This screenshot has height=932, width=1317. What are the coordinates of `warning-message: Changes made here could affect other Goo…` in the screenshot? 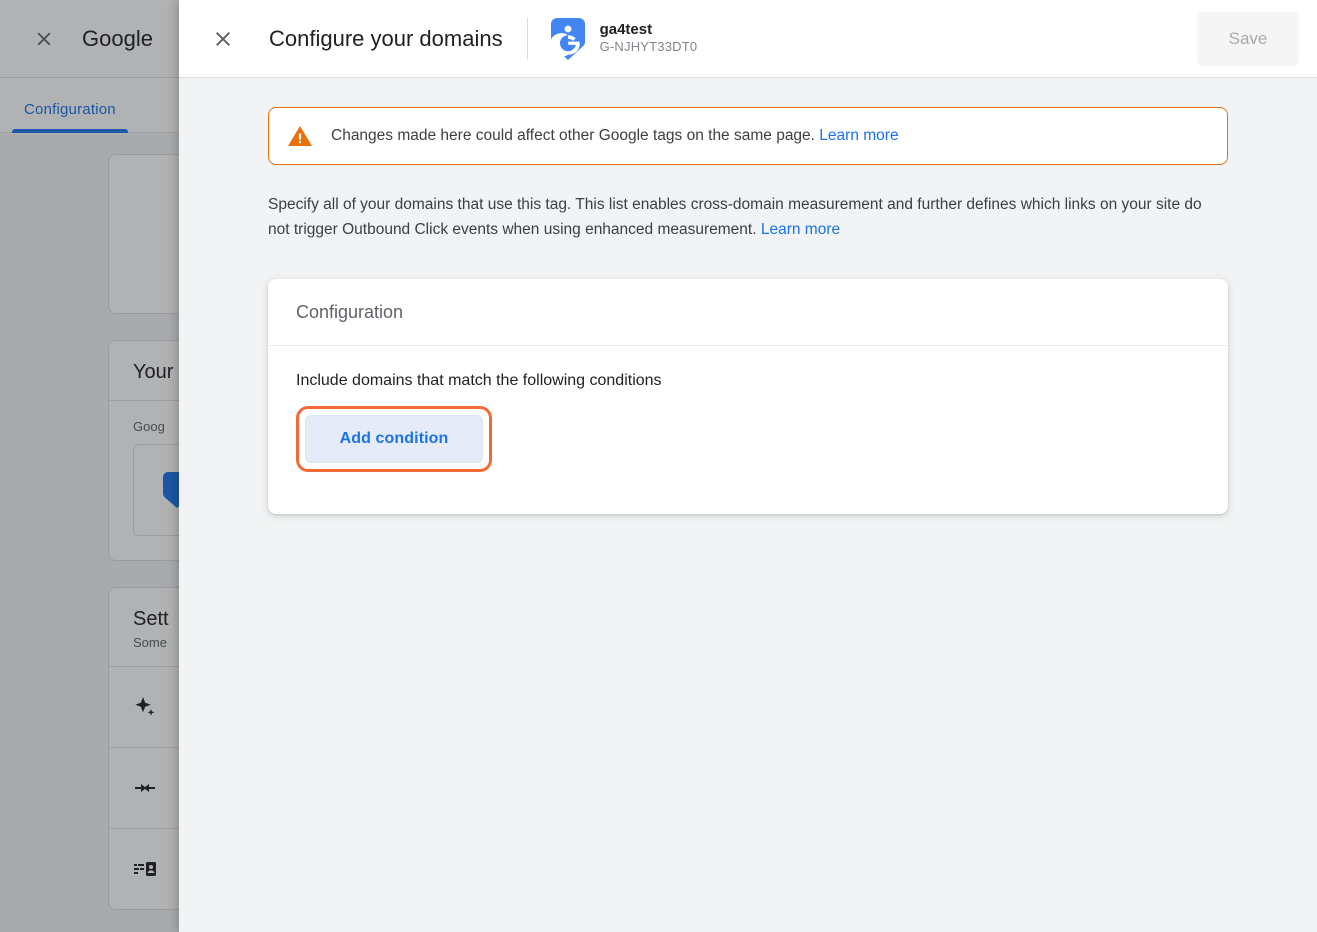 It's located at (573, 136).